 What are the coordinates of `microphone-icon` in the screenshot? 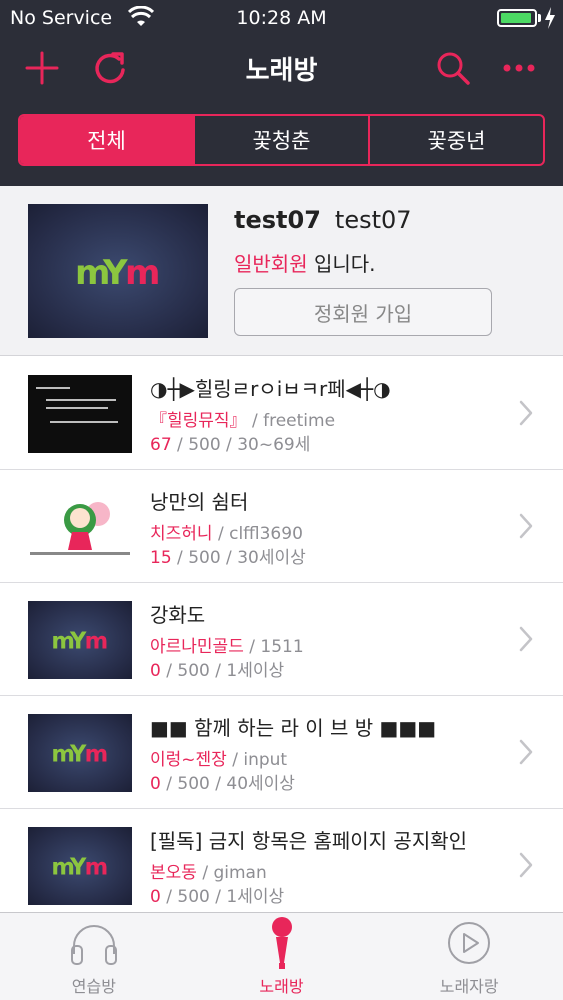 It's located at (282, 943).